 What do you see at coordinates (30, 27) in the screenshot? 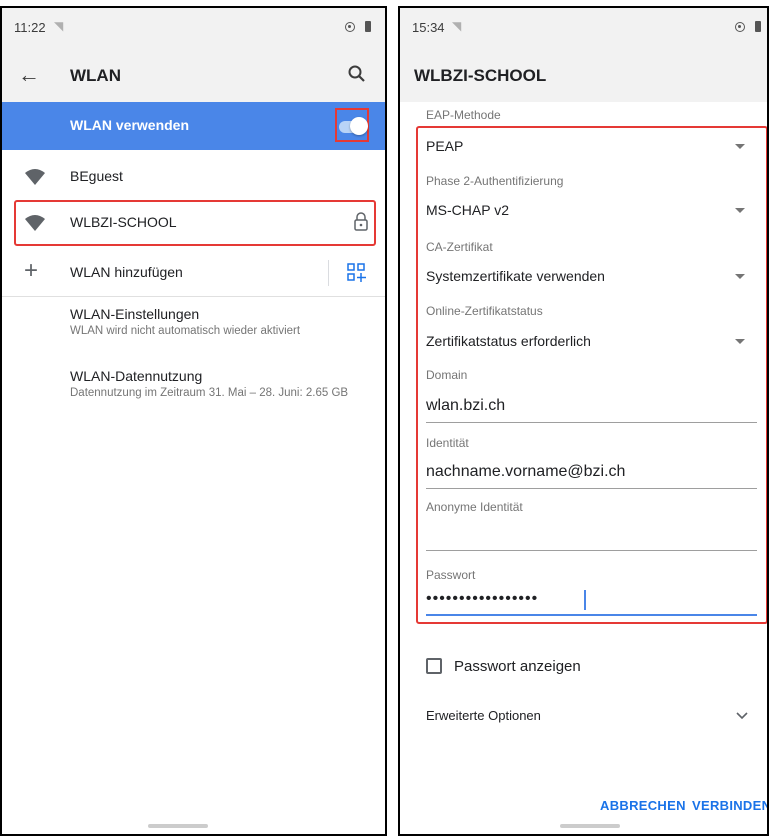
I see `status-time: 11:22` at bounding box center [30, 27].